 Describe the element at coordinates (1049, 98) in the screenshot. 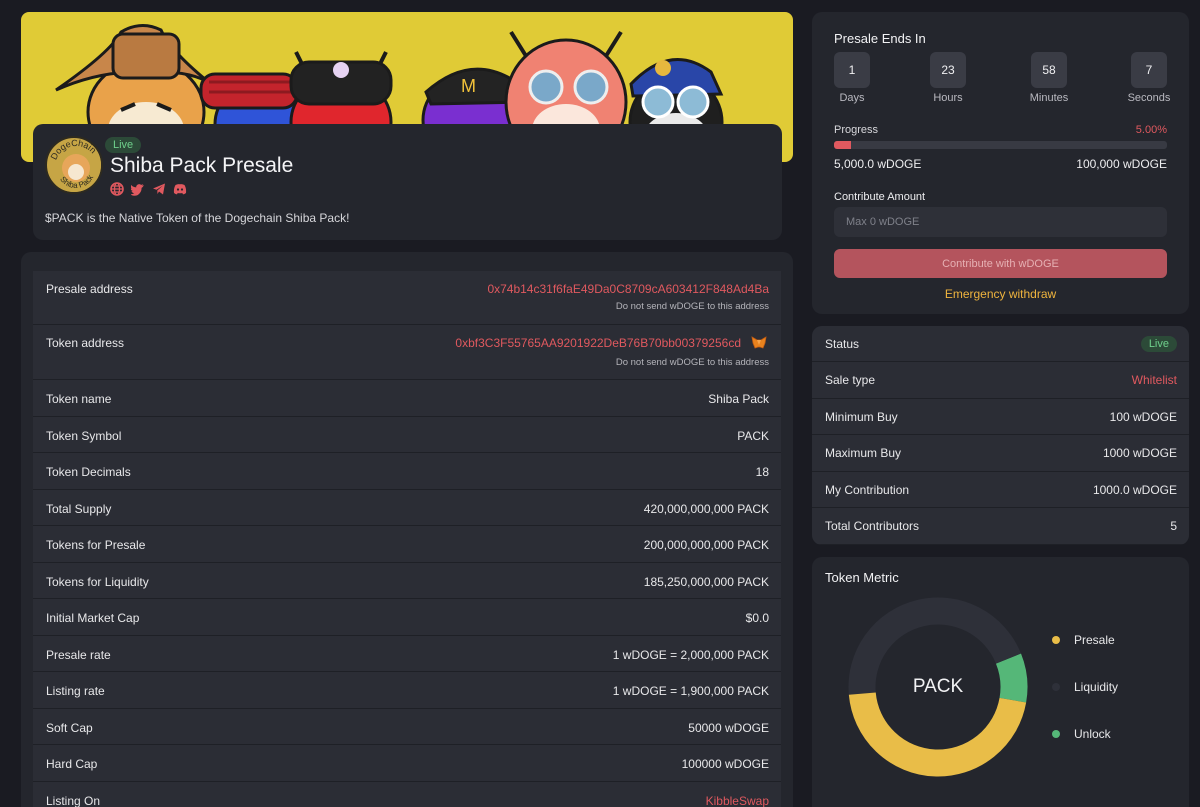

I see `countdown-minutes-label: Minutes` at that location.